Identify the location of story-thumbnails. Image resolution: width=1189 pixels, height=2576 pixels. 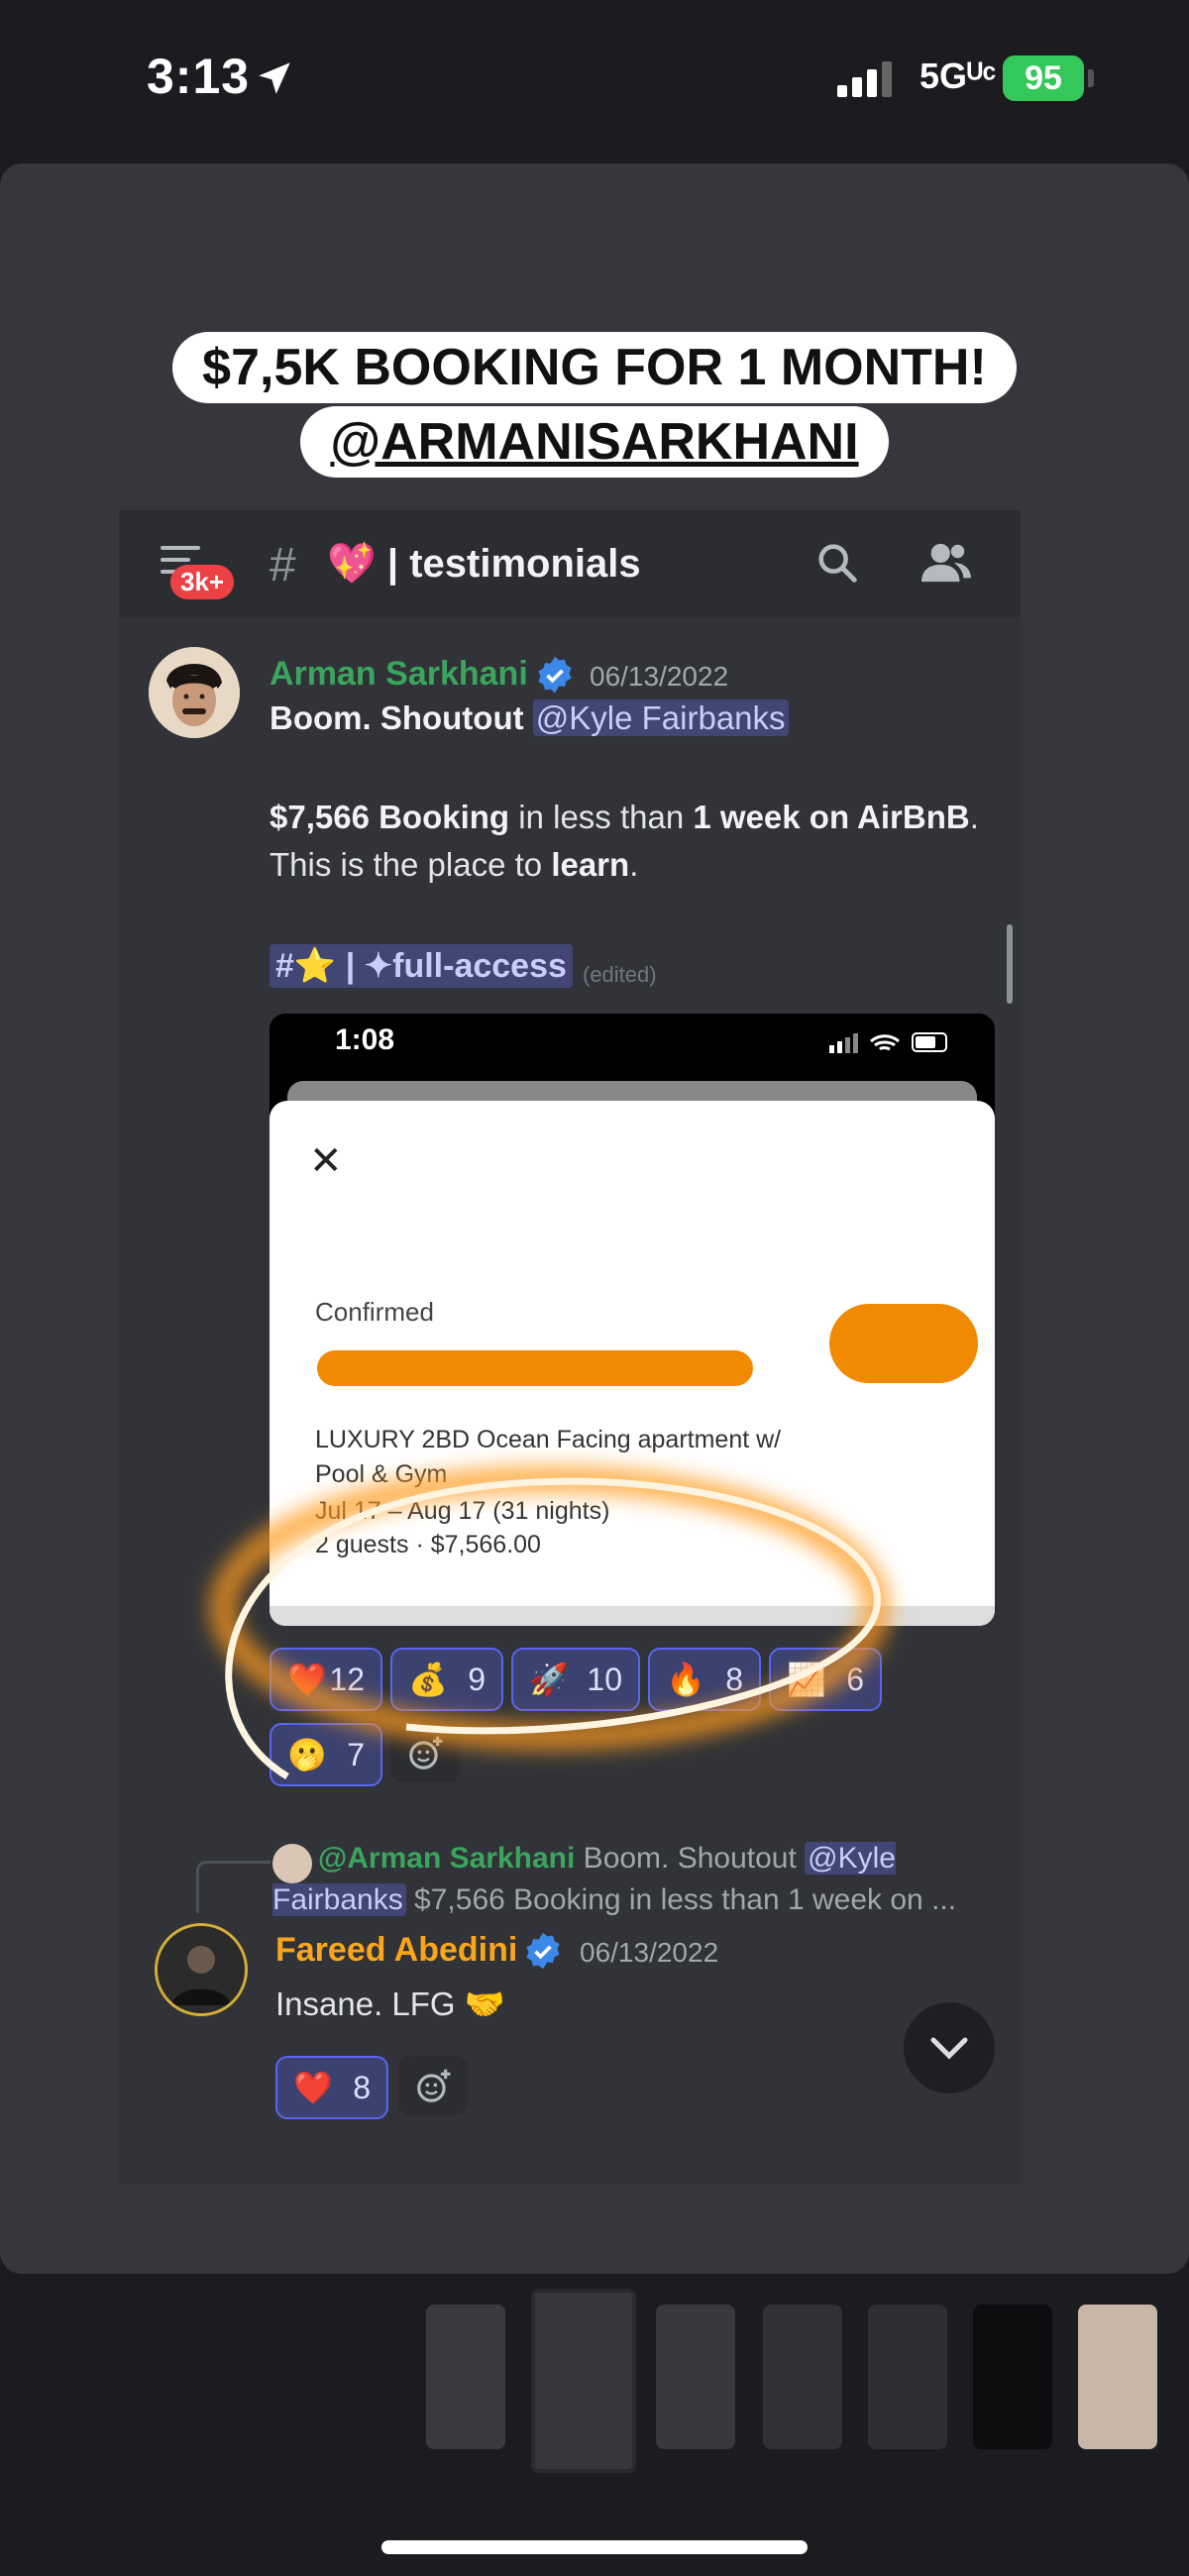
(594, 2388).